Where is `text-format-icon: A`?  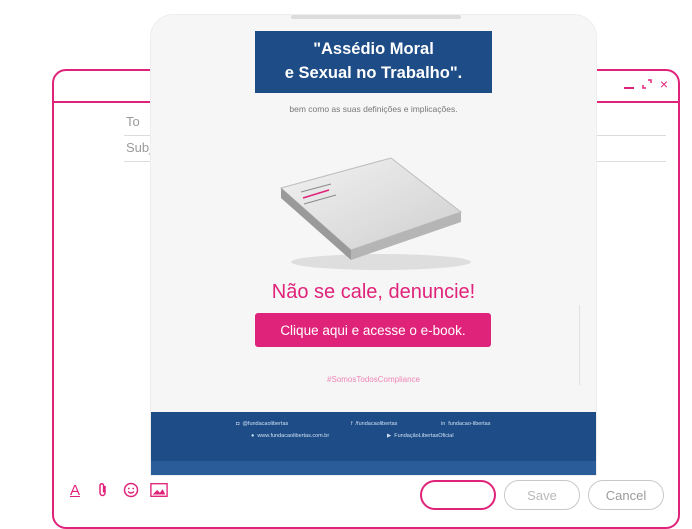
text-format-icon: A is located at coordinates (75, 490).